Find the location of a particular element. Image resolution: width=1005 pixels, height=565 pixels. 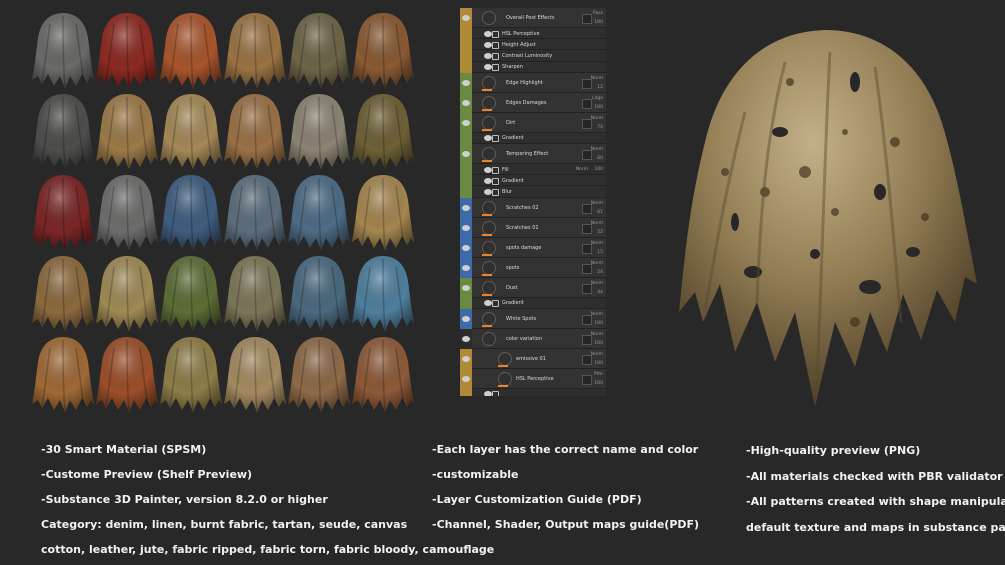

layer-name: Height Adjust is located at coordinates (519, 44).